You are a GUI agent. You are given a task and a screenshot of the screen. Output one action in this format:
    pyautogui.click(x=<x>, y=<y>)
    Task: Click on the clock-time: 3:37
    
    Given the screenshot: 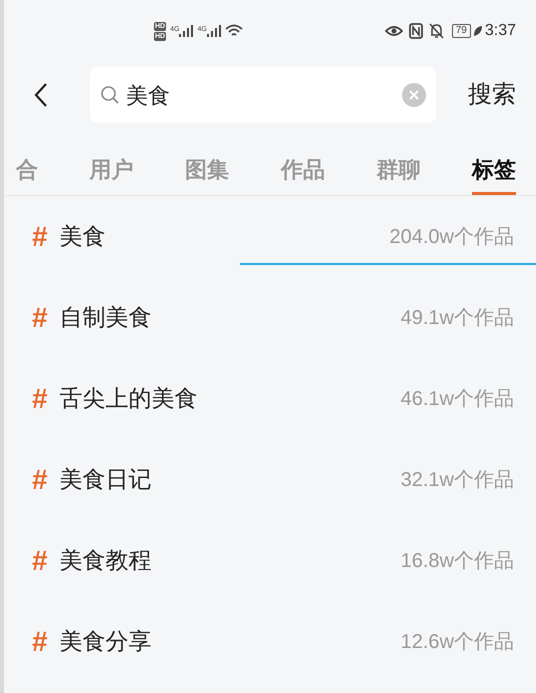 What is the action you would take?
    pyautogui.click(x=500, y=31)
    